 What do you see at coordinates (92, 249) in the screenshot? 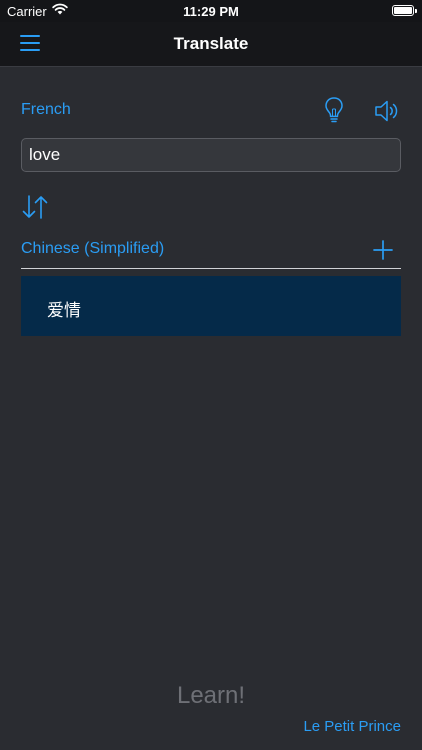
I see `target-language-selector: Chinese (Simplified)` at bounding box center [92, 249].